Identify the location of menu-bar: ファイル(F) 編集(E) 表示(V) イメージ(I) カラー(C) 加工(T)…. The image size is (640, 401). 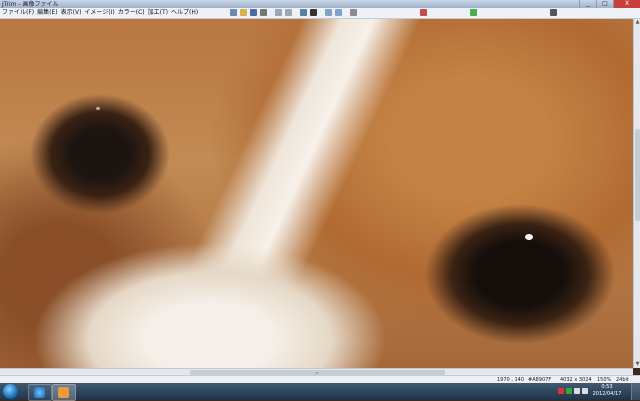
(320, 13).